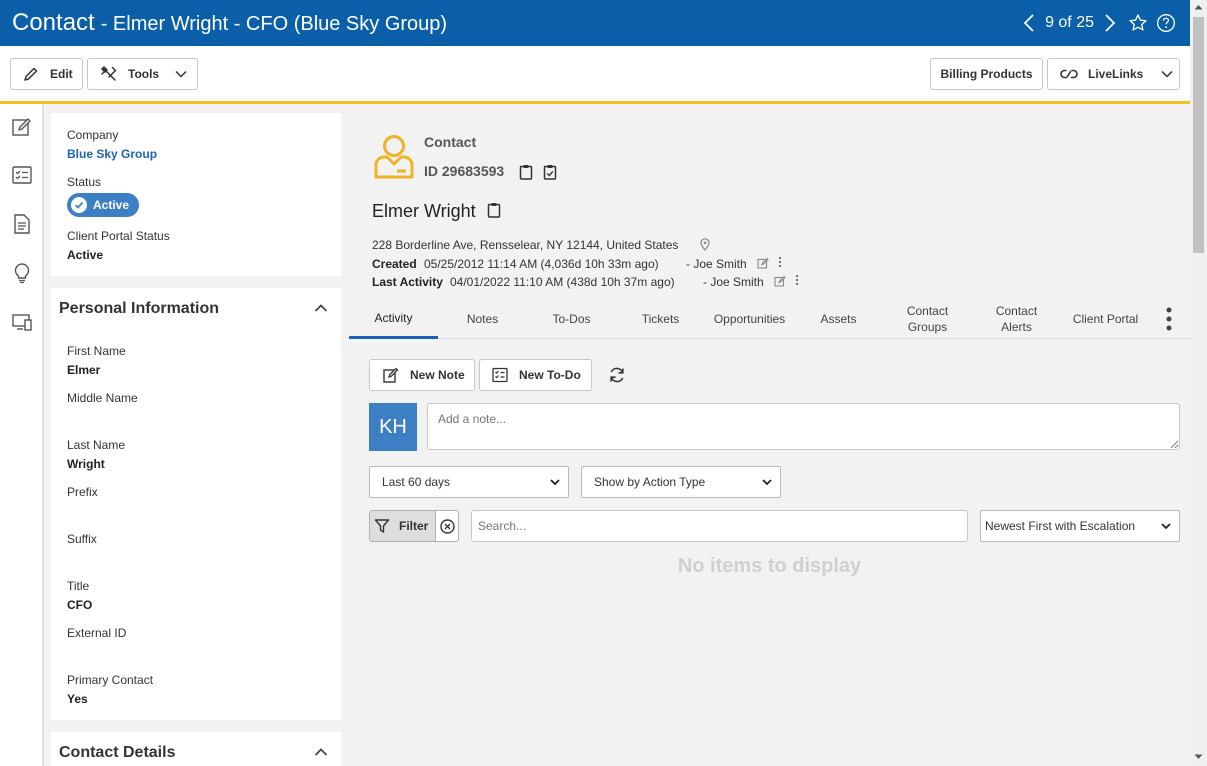  Describe the element at coordinates (118, 236) in the screenshot. I see `portal-status-label: Client Portal Status` at that location.